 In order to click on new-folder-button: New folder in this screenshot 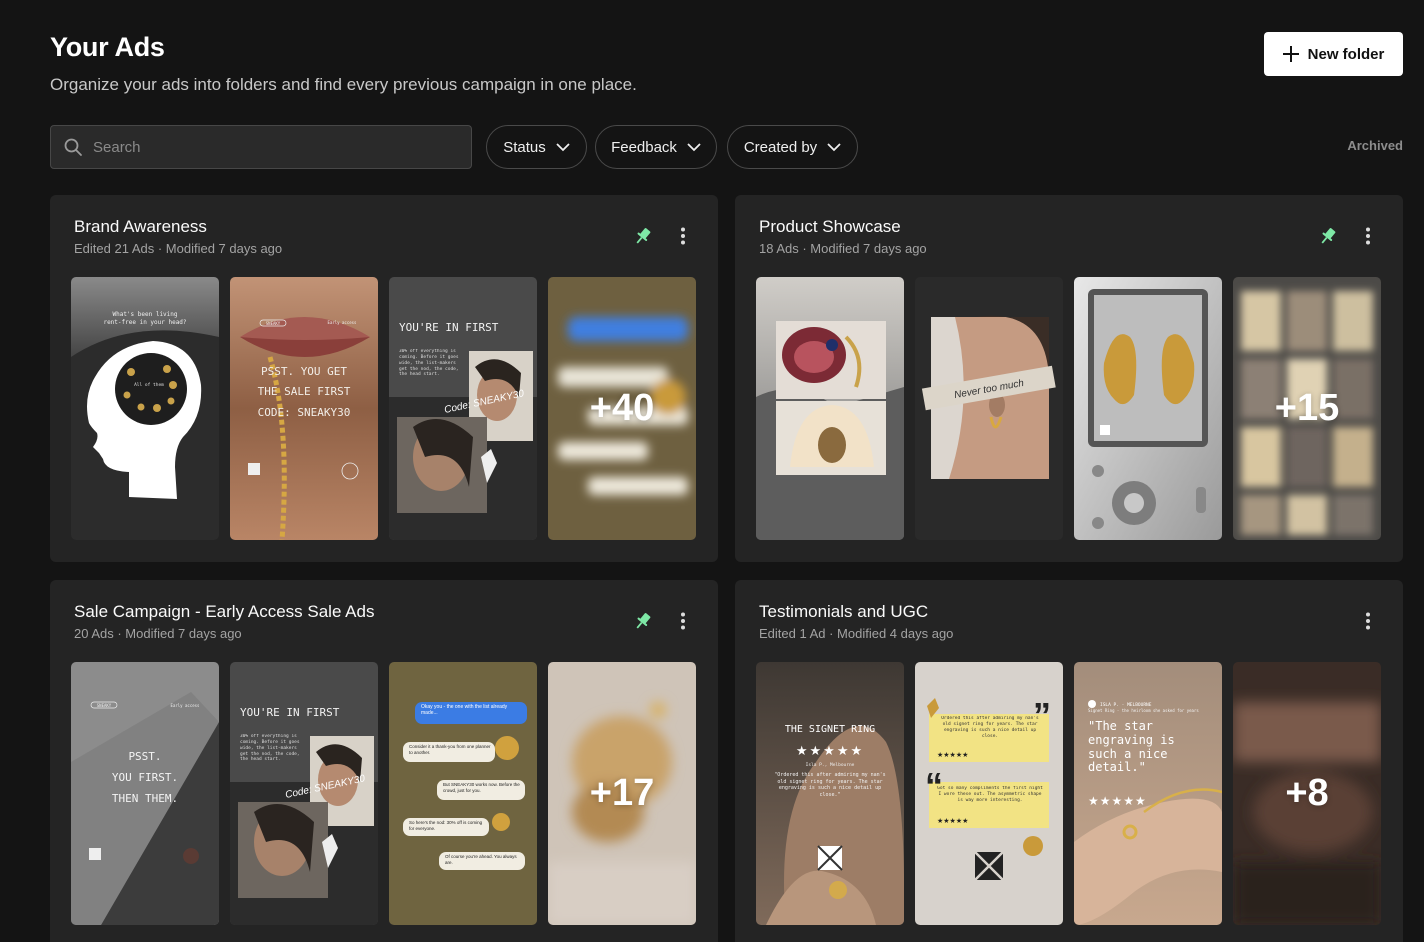, I will do `click(1333, 54)`.